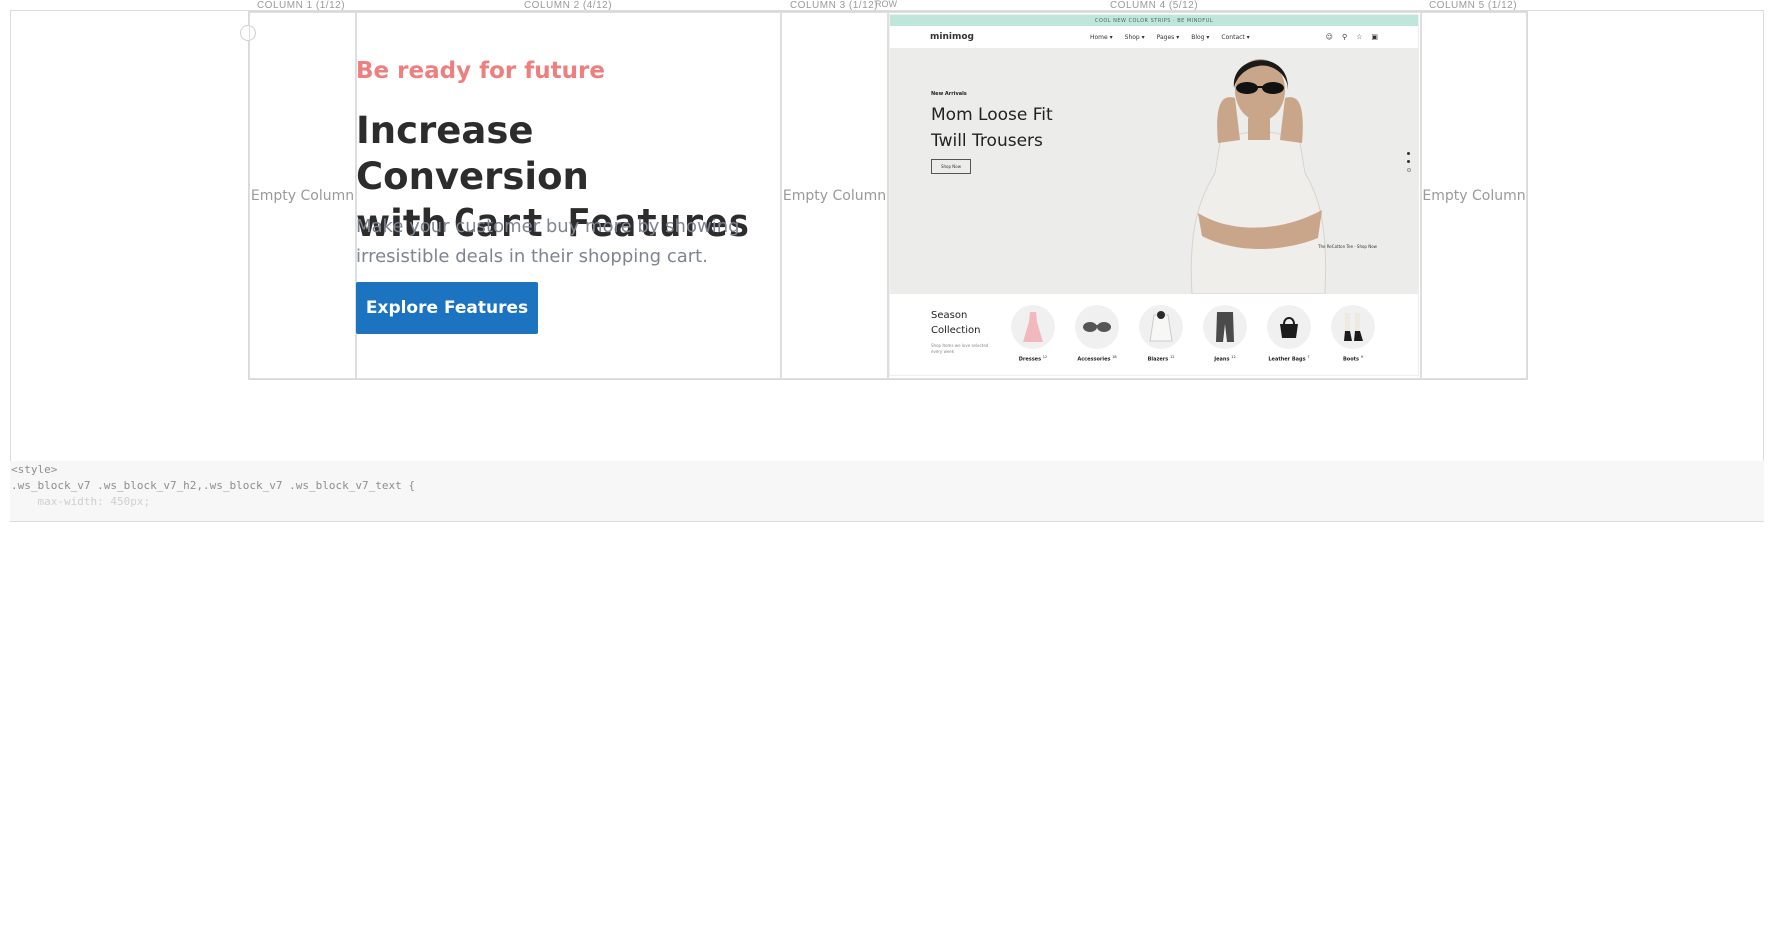 Image resolution: width=1775 pixels, height=940 pixels. What do you see at coordinates (1289, 327) in the screenshot?
I see `bag-icon` at bounding box center [1289, 327].